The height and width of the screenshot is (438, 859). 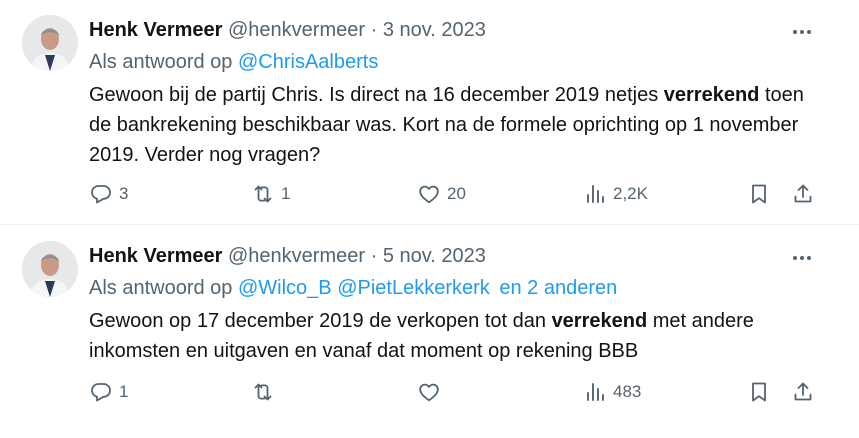 What do you see at coordinates (308, 62) in the screenshot?
I see `mention-link: @ChrisAalberts` at bounding box center [308, 62].